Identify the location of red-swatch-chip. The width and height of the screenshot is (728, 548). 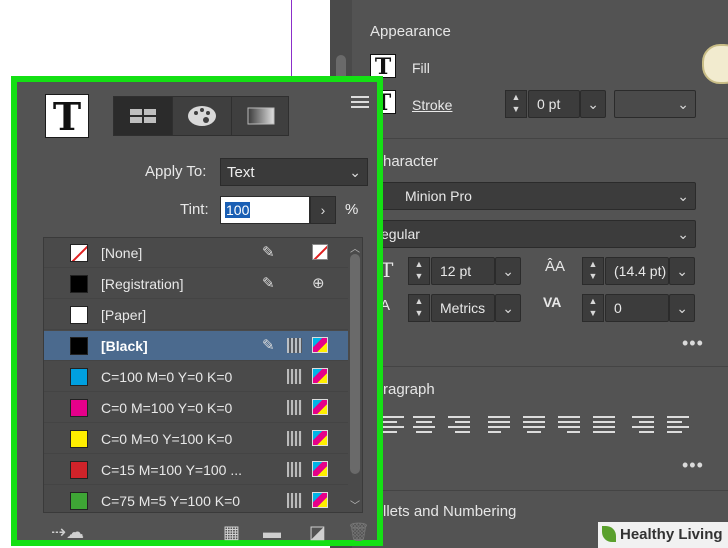
(79, 470).